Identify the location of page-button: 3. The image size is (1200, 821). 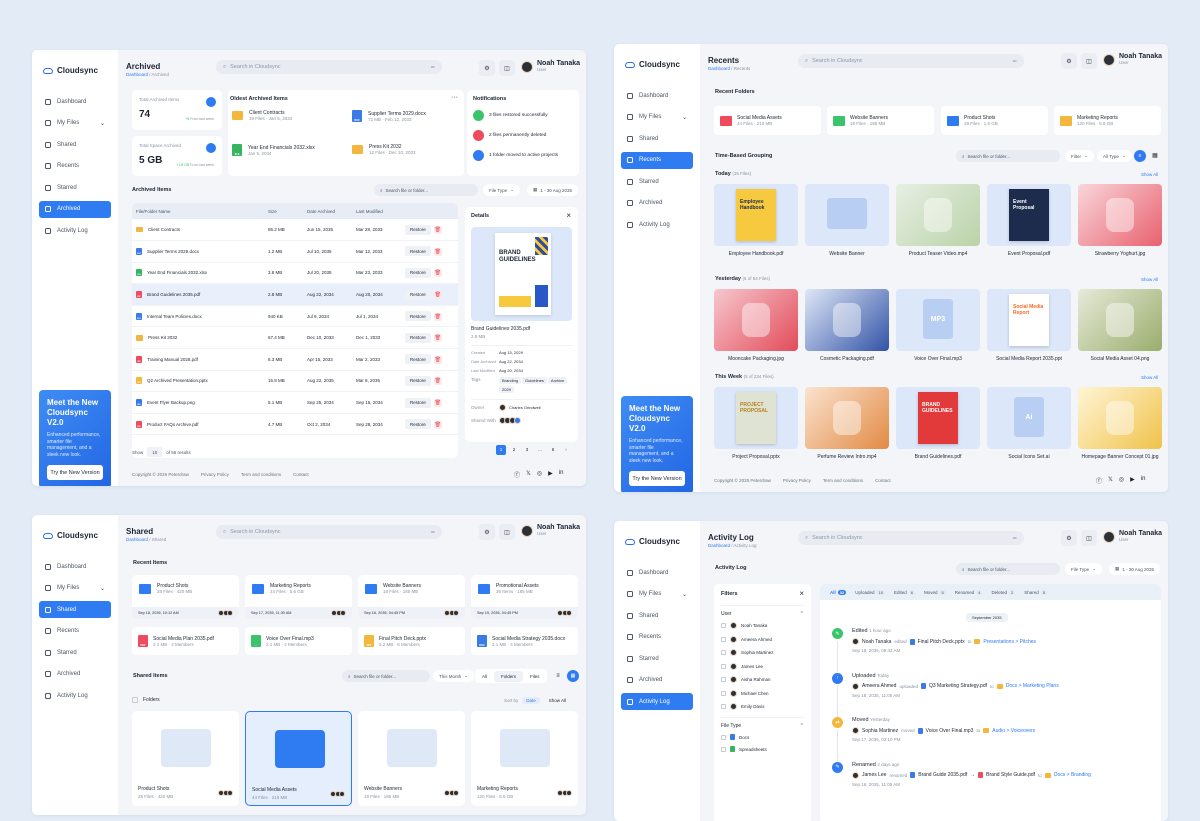
(527, 450).